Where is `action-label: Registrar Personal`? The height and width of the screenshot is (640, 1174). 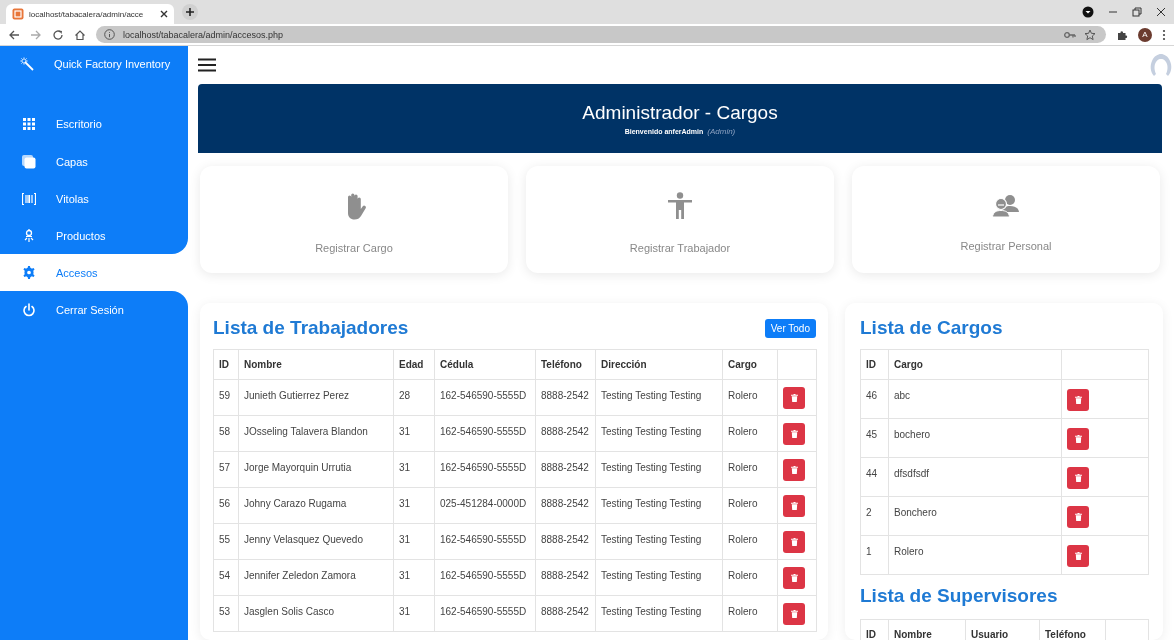
action-label: Registrar Personal is located at coordinates (1006, 245).